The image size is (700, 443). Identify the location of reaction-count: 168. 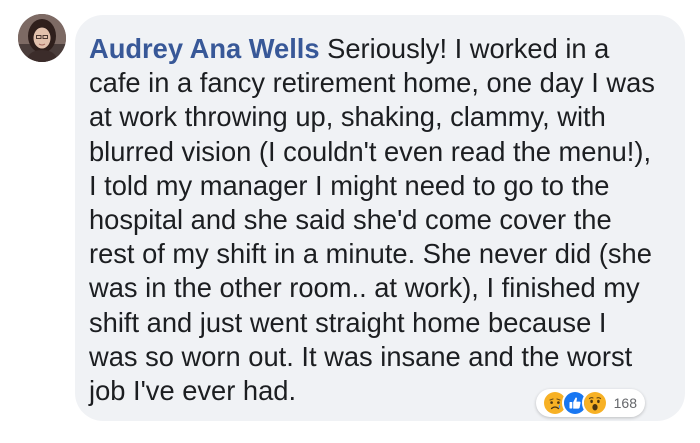
(625, 403).